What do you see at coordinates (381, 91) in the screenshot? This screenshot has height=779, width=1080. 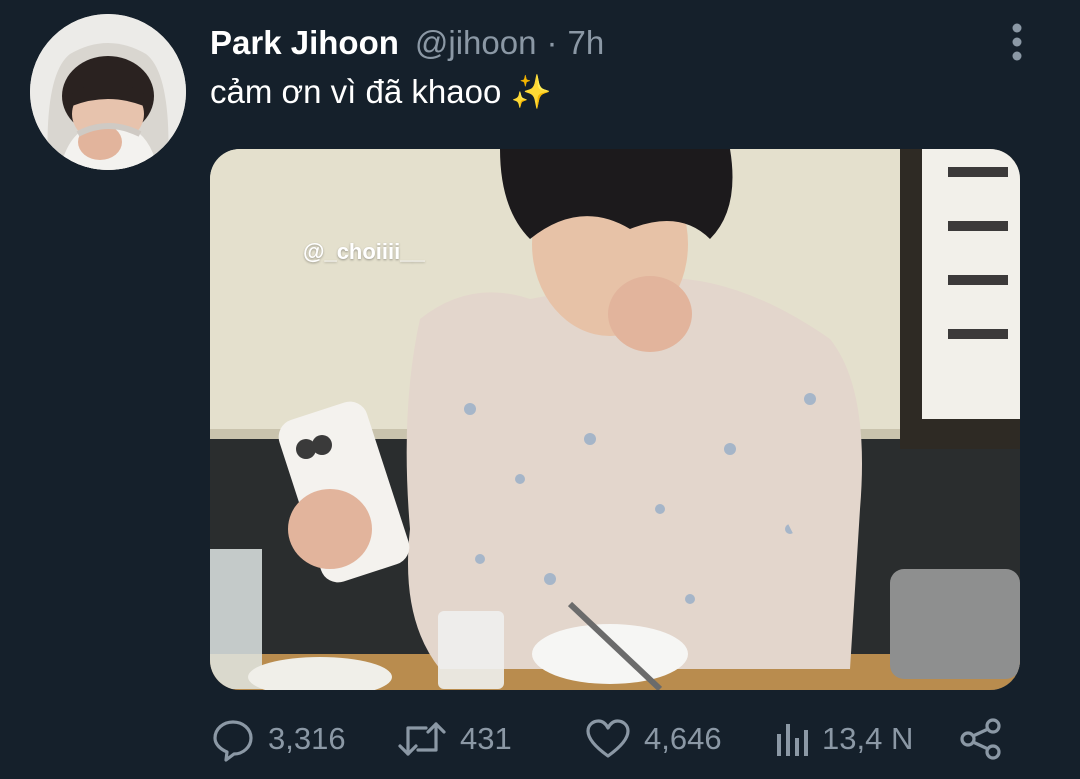 I see `tweet-text: cảm ơn vì đã khaoo ✨` at bounding box center [381, 91].